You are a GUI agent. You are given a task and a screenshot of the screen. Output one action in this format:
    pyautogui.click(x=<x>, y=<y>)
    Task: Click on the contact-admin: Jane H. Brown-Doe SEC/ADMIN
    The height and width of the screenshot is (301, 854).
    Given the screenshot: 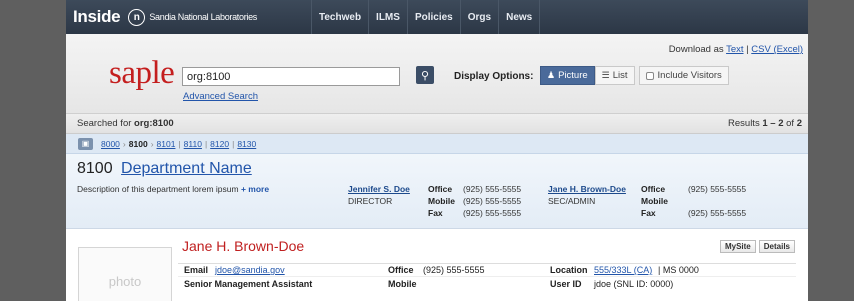 What is the action you would take?
    pyautogui.click(x=587, y=195)
    